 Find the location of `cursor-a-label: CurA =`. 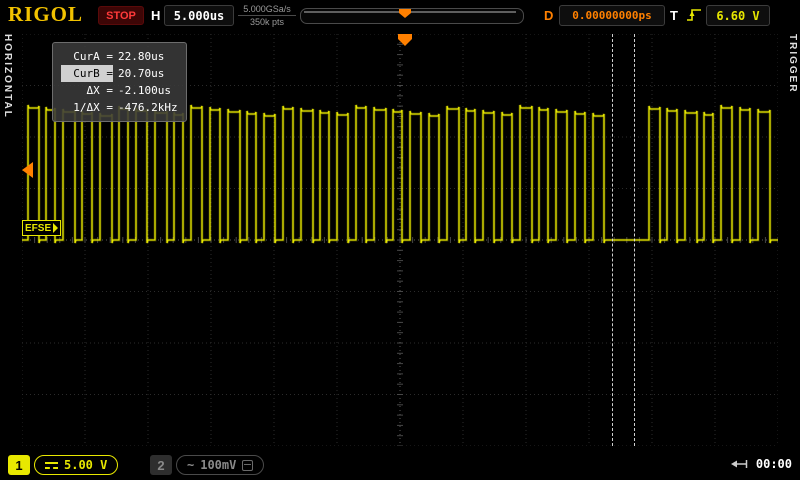

cursor-a-label: CurA = is located at coordinates (93, 56).